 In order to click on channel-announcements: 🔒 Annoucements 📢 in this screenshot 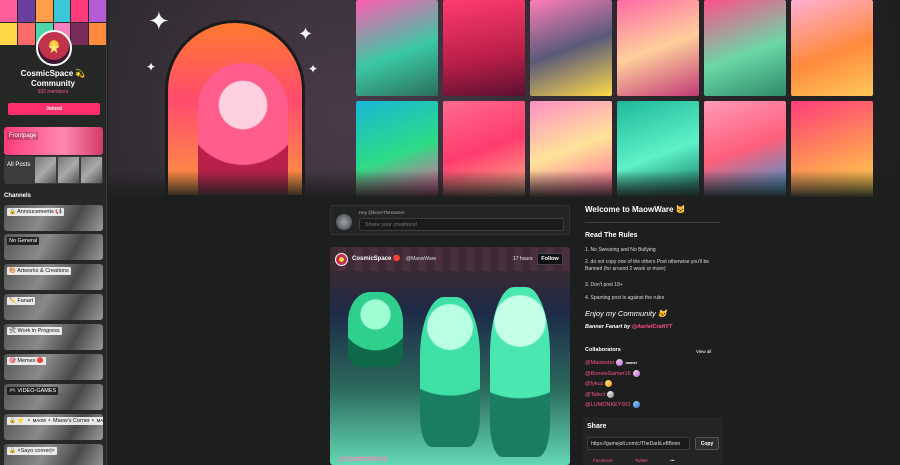, I will do `click(53, 218)`.